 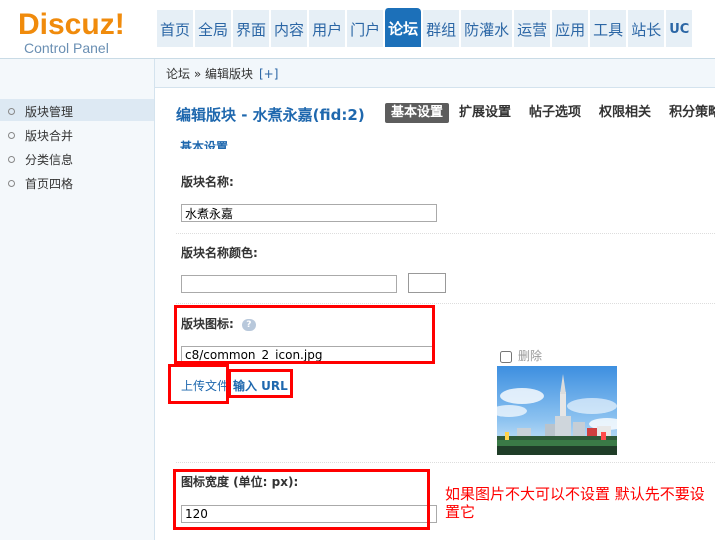 What do you see at coordinates (207, 182) in the screenshot?
I see `forum-name-label: 版块名称:` at bounding box center [207, 182].